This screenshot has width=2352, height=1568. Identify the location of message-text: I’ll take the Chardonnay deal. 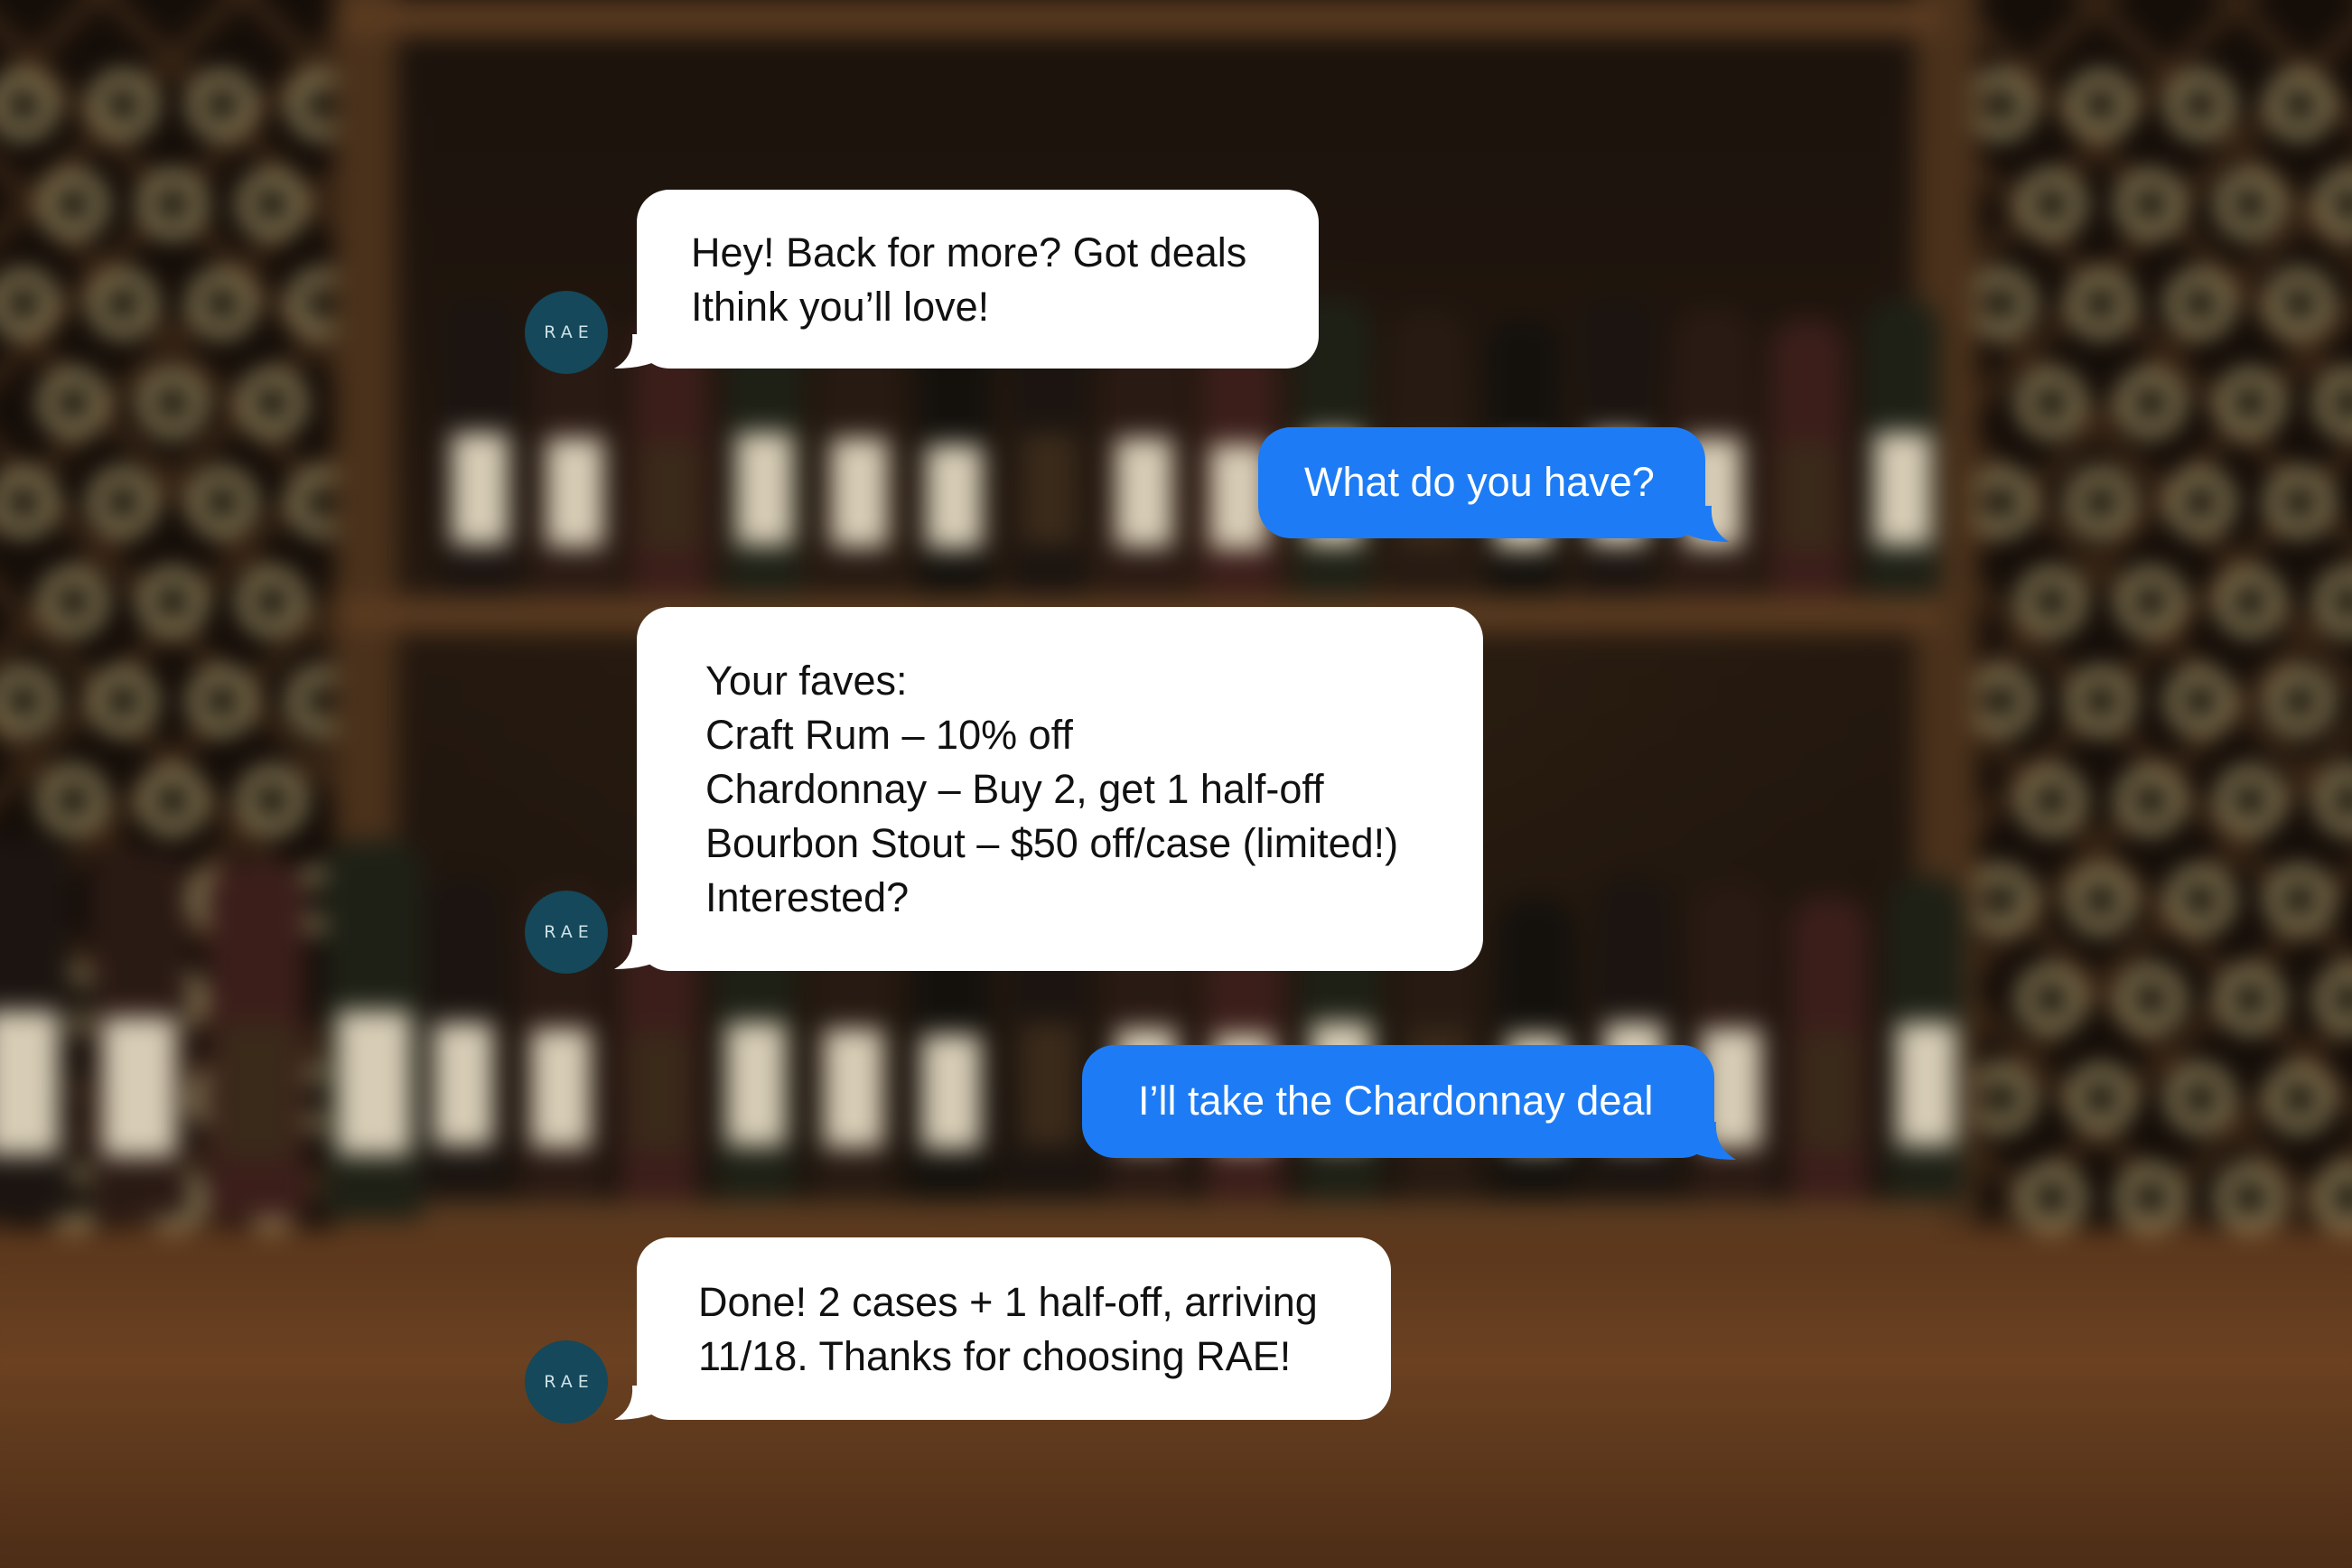
(1396, 1101).